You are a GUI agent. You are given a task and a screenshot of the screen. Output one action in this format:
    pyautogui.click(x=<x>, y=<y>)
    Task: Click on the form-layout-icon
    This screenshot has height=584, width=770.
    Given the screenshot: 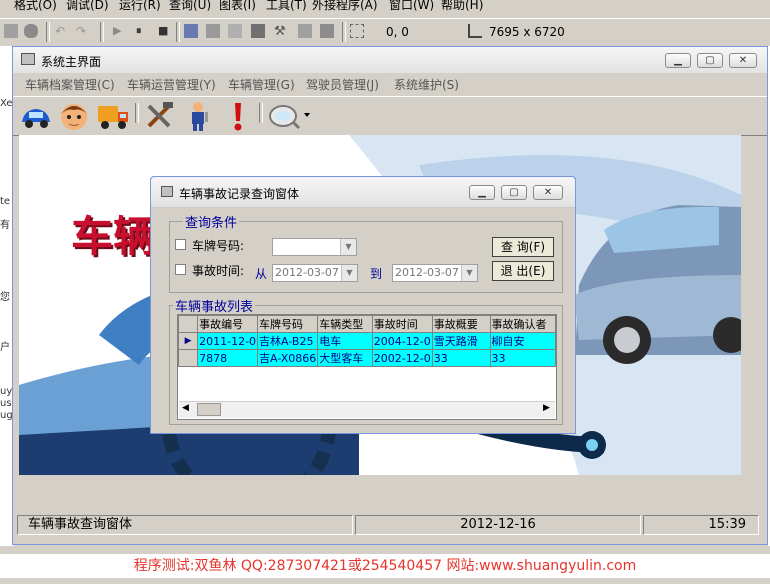 What is the action you would take?
    pyautogui.click(x=235, y=31)
    